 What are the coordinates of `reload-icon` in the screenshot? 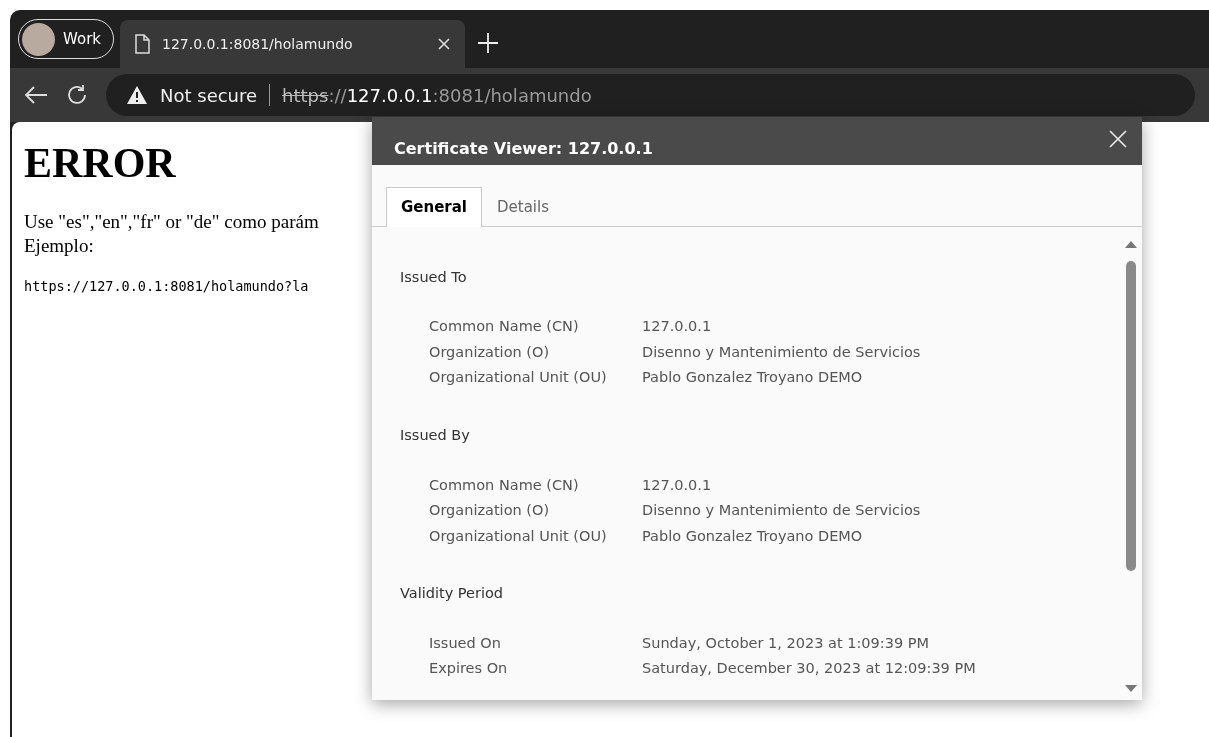 It's located at (77, 95).